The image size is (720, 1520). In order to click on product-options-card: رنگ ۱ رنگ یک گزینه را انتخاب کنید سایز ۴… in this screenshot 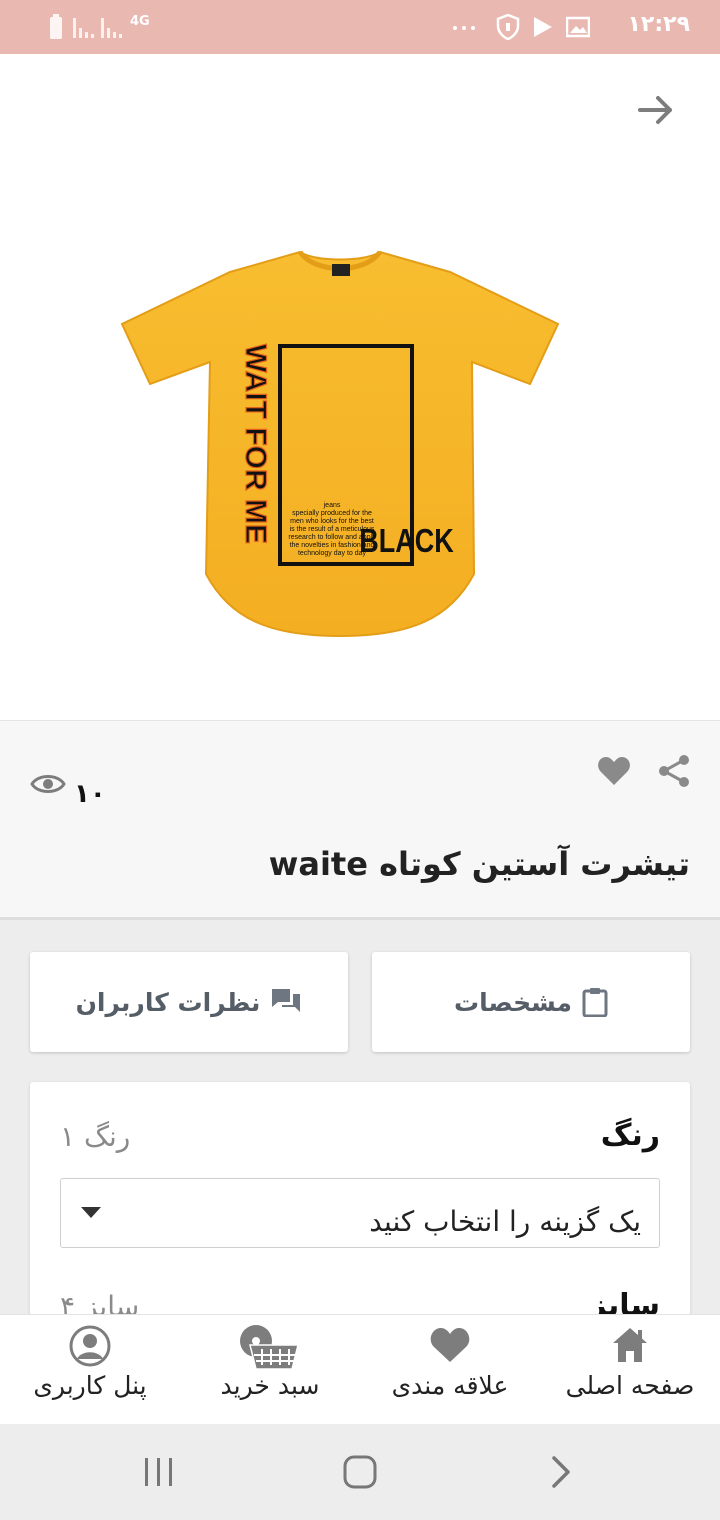, I will do `click(360, 1202)`.